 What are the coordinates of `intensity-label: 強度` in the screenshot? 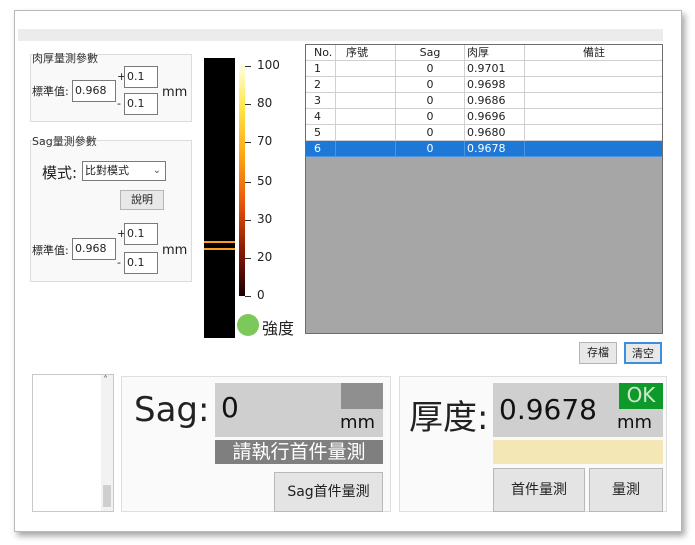 It's located at (278, 328).